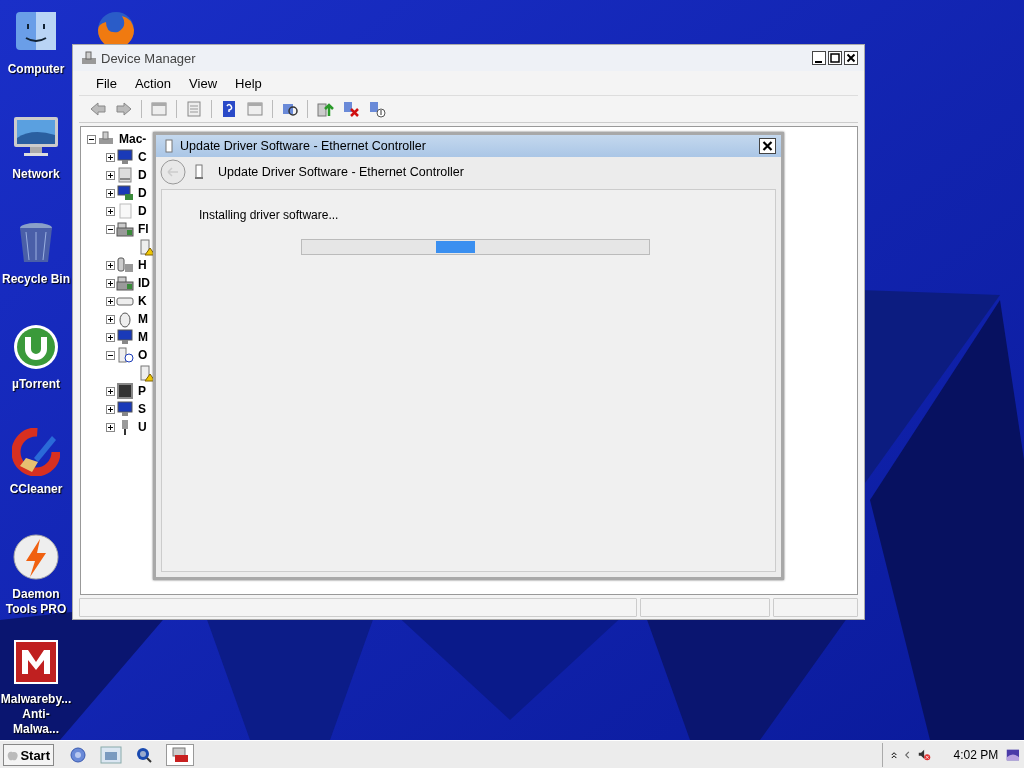 The height and width of the screenshot is (768, 1024). I want to click on tree-item: Fl, so click(143, 229).